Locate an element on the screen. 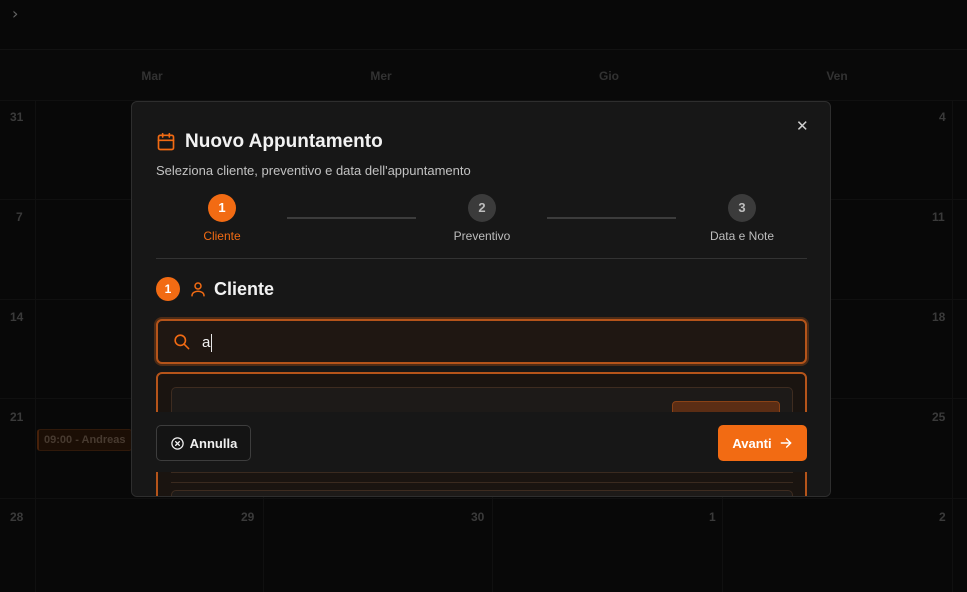 This screenshot has height=592, width=967. step-label: Cliente is located at coordinates (222, 236).